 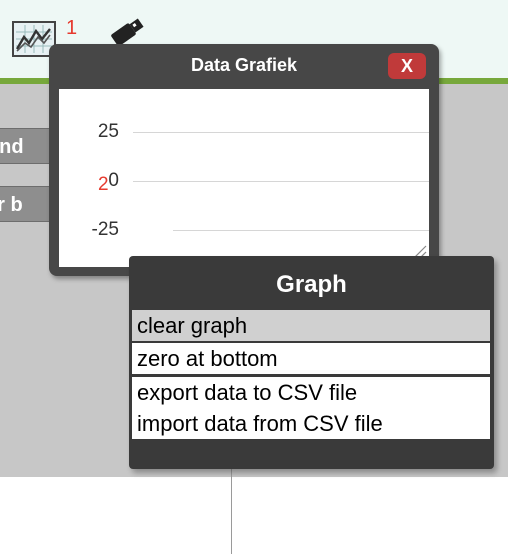 What do you see at coordinates (311, 423) in the screenshot?
I see `menu-item-import-csv: import data from CSV file` at bounding box center [311, 423].